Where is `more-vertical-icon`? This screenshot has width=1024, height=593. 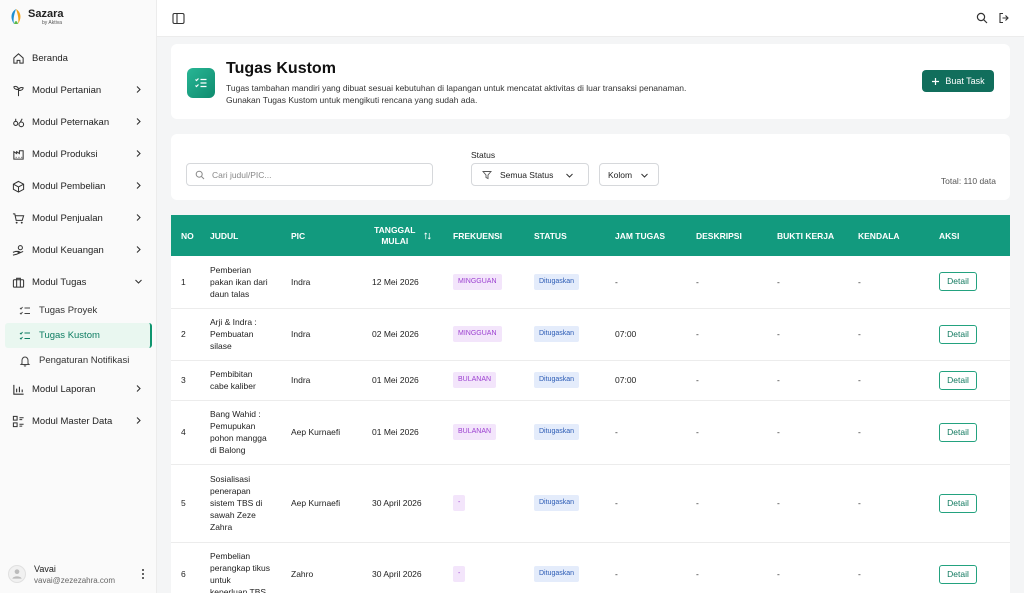
more-vertical-icon is located at coordinates (143, 574).